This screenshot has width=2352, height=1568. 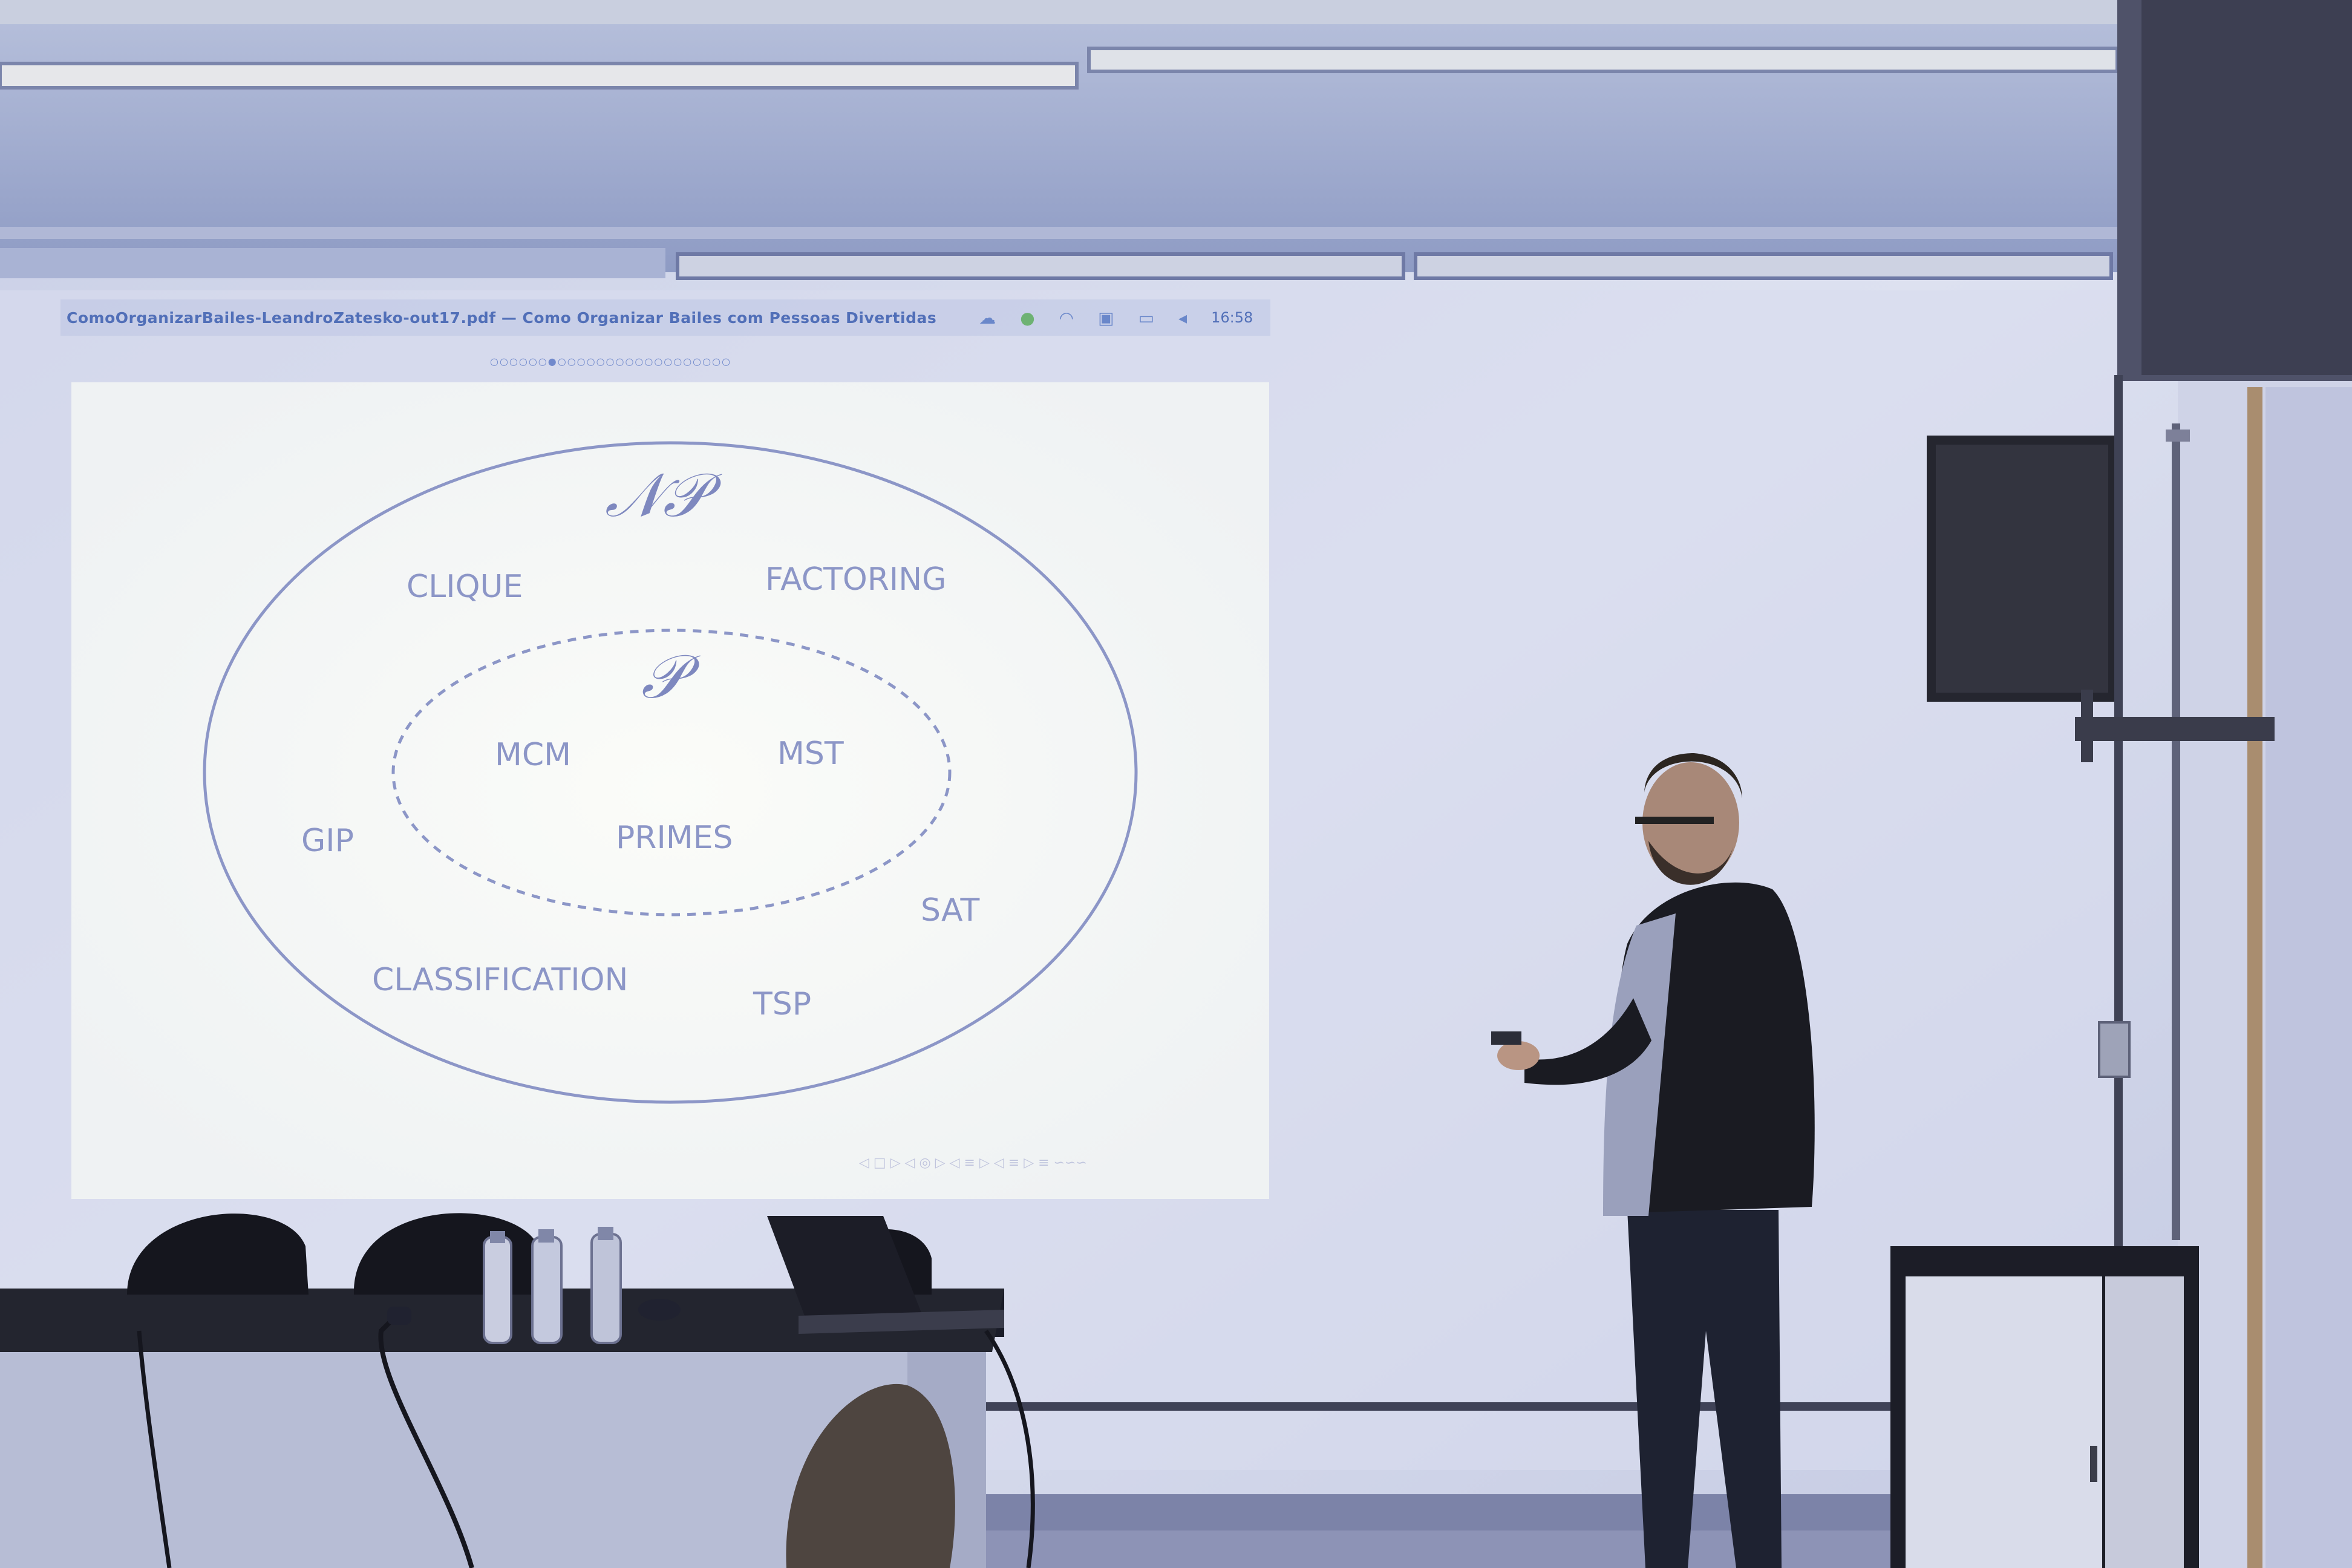 What do you see at coordinates (328, 841) in the screenshot?
I see `problem-gip: GIP` at bounding box center [328, 841].